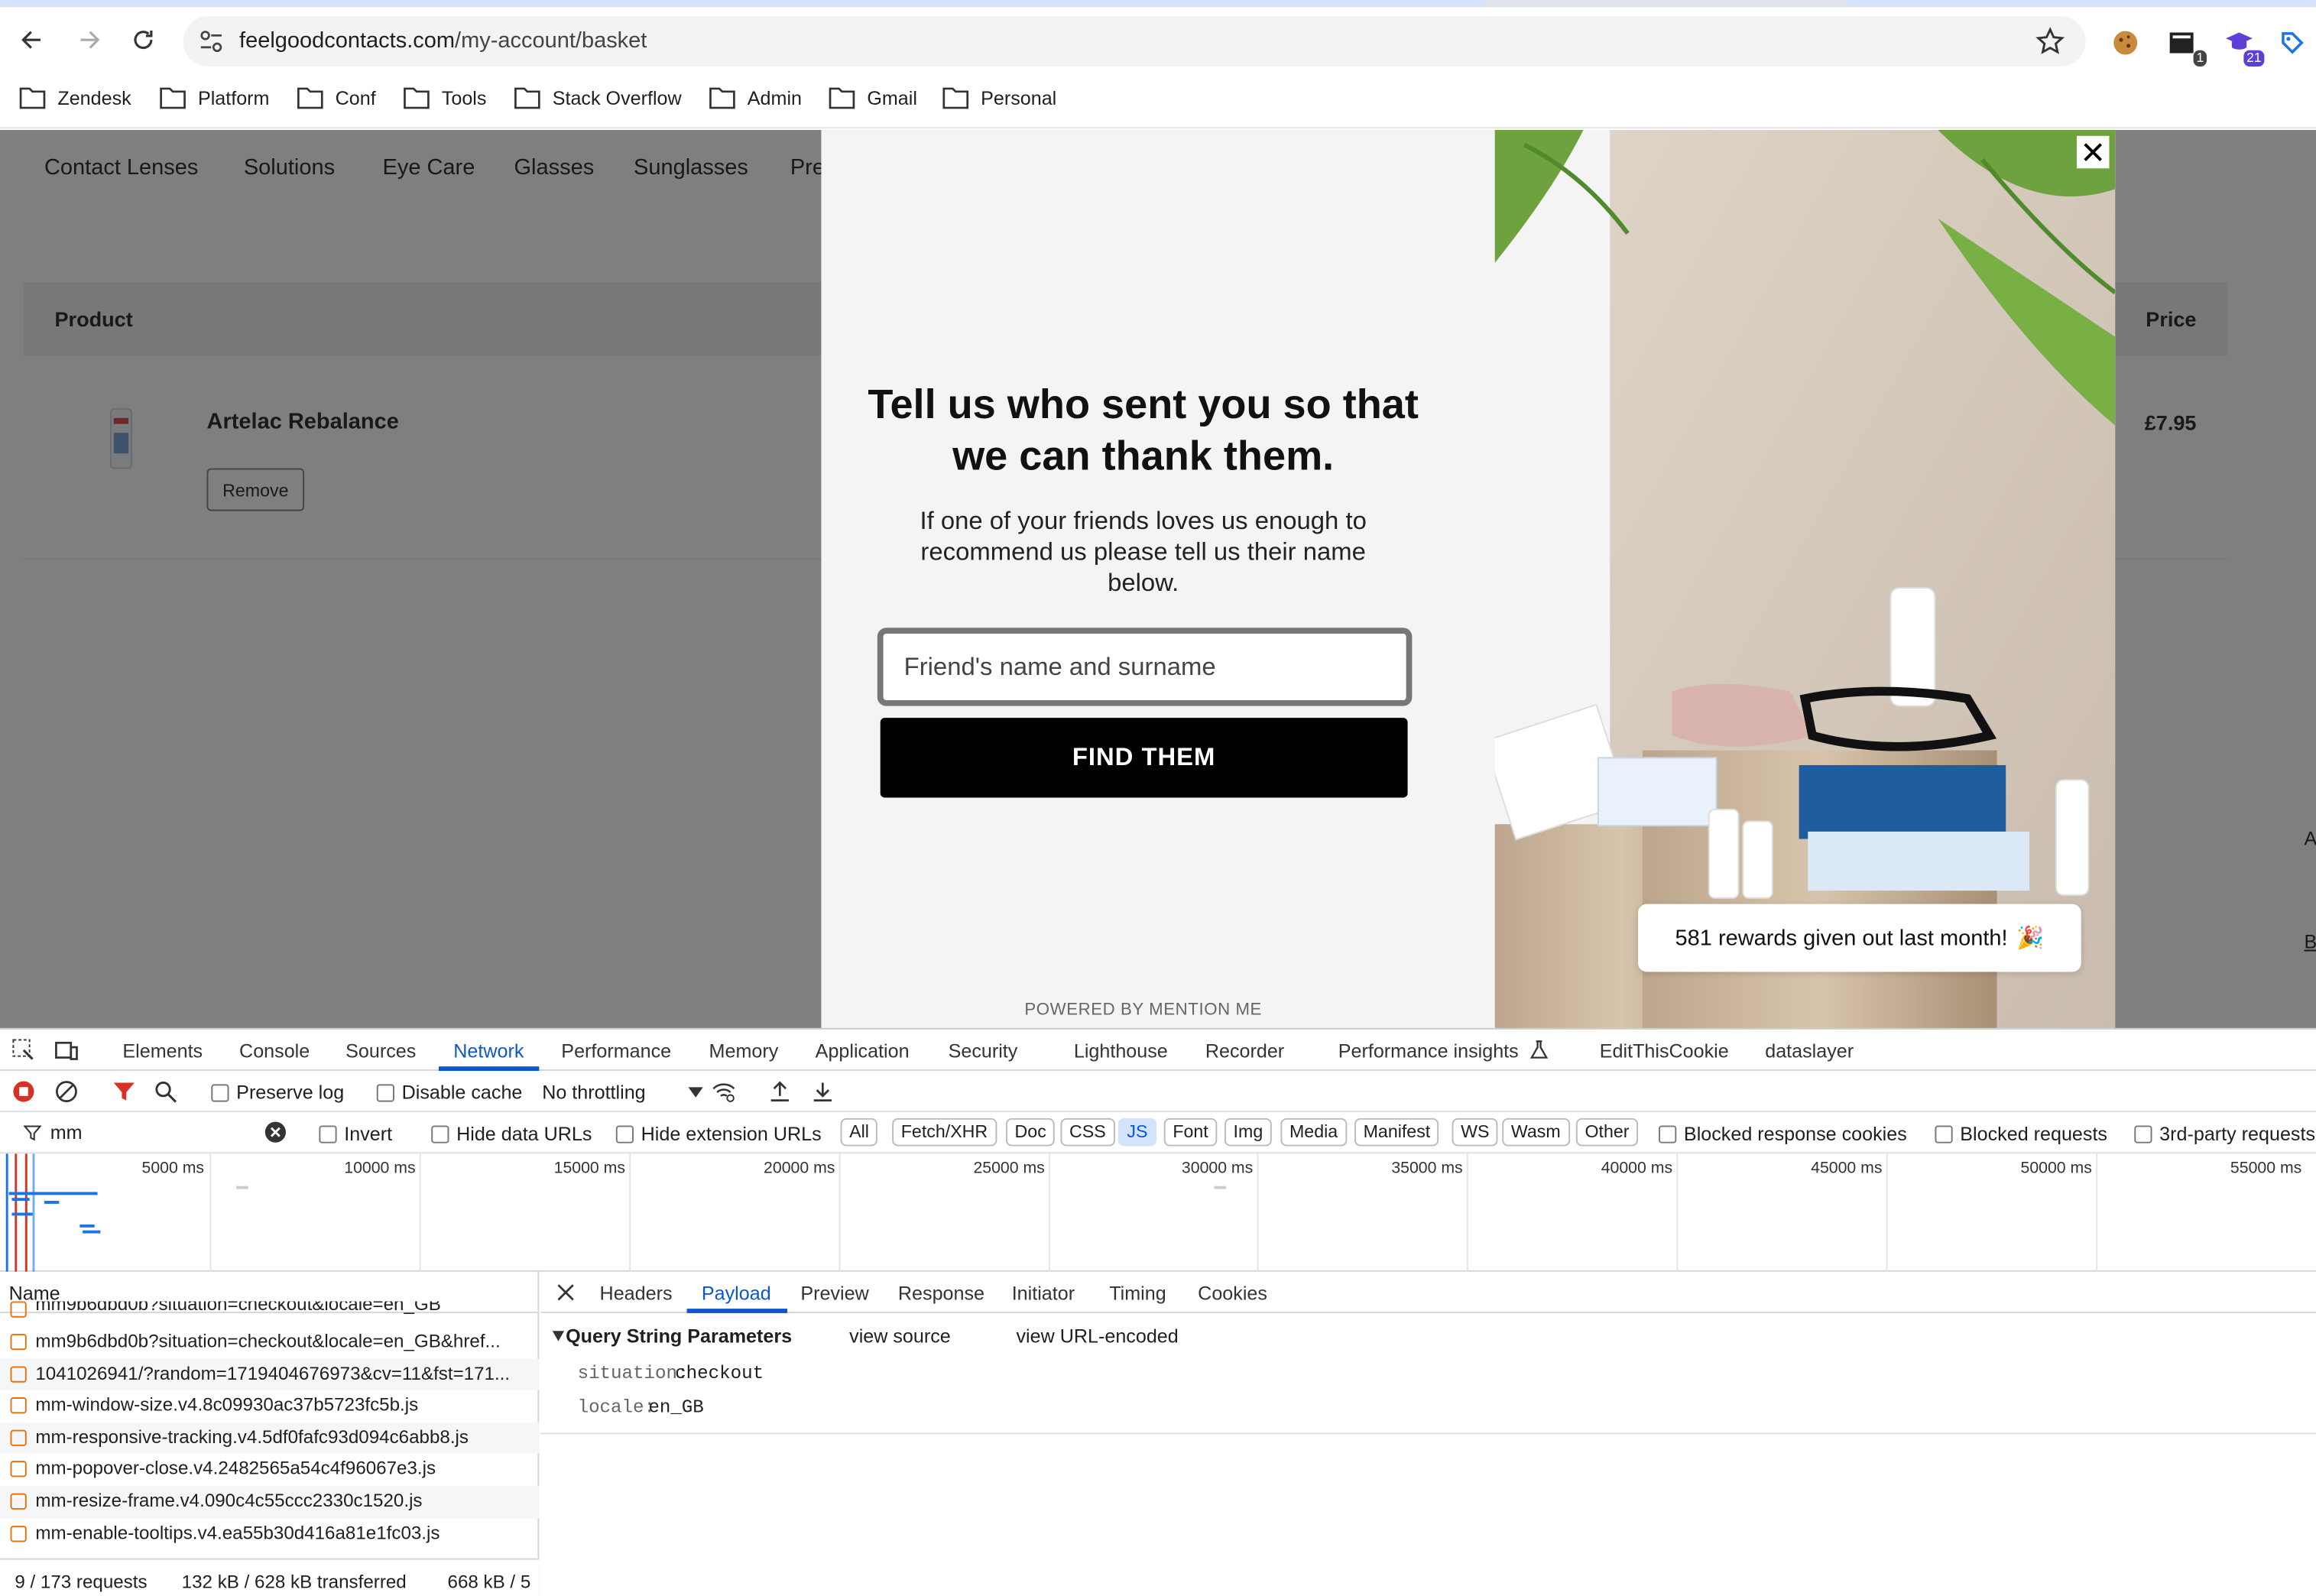 The image size is (2316, 1596). What do you see at coordinates (1143, 1010) in the screenshot?
I see `powered-by-text: POWERED BY MENTION ME` at bounding box center [1143, 1010].